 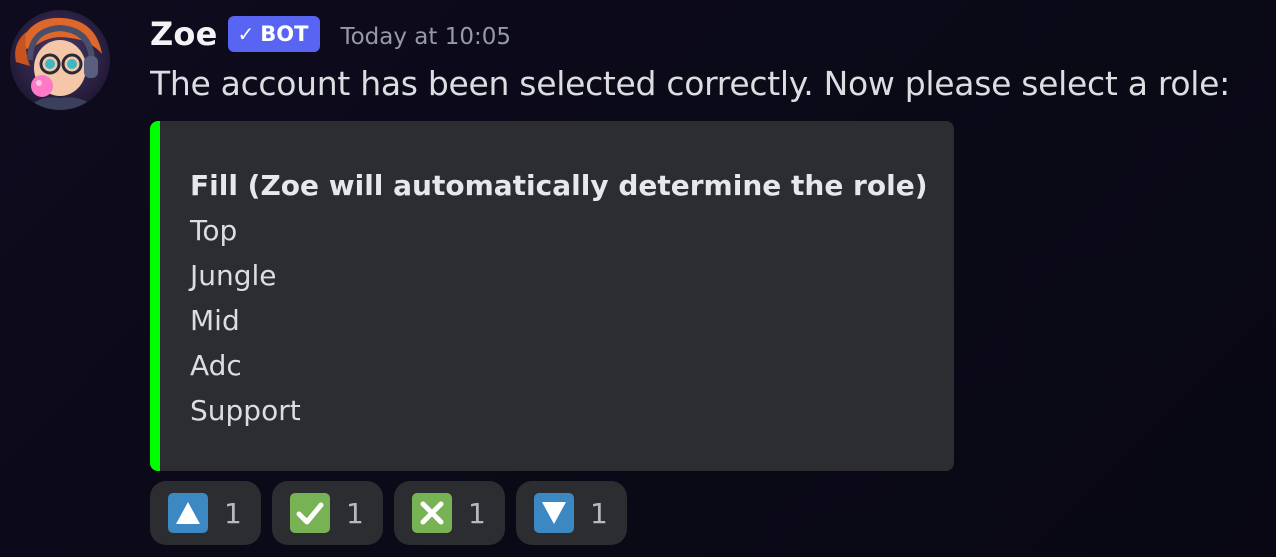 I want to click on role-option-adc: Adc, so click(x=216, y=365).